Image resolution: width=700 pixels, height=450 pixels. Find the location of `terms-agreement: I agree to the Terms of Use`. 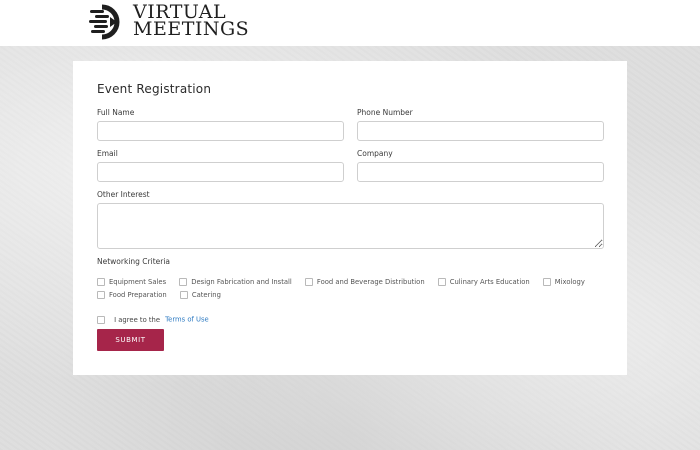

terms-agreement: I agree to the Terms of Use is located at coordinates (153, 318).